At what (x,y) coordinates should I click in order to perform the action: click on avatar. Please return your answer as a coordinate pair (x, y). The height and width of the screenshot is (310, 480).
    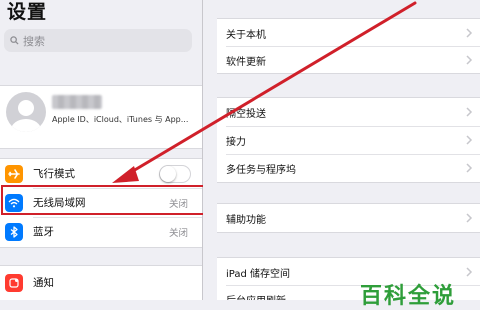
    Looking at the image, I should click on (26, 112).